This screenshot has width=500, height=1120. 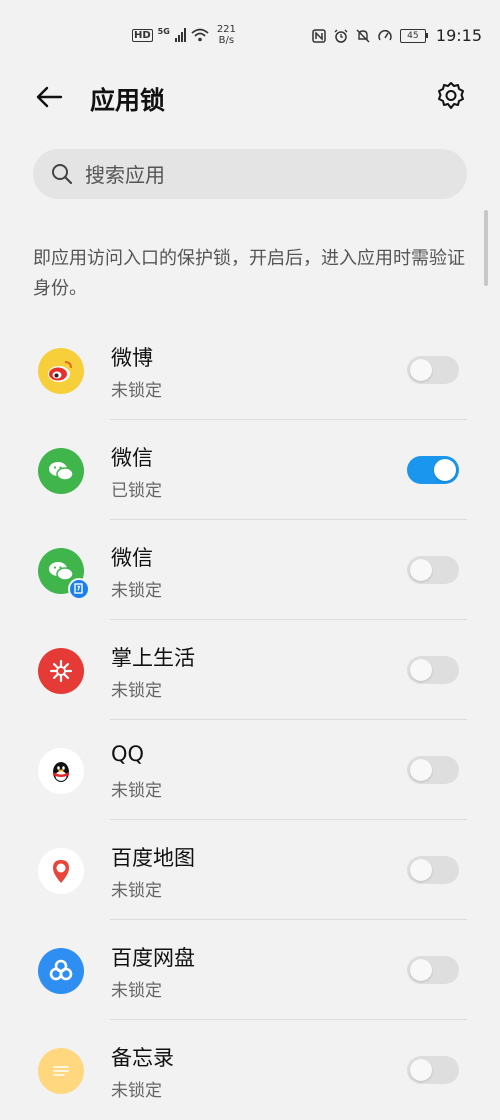 What do you see at coordinates (319, 35) in the screenshot?
I see `nfc-icon` at bounding box center [319, 35].